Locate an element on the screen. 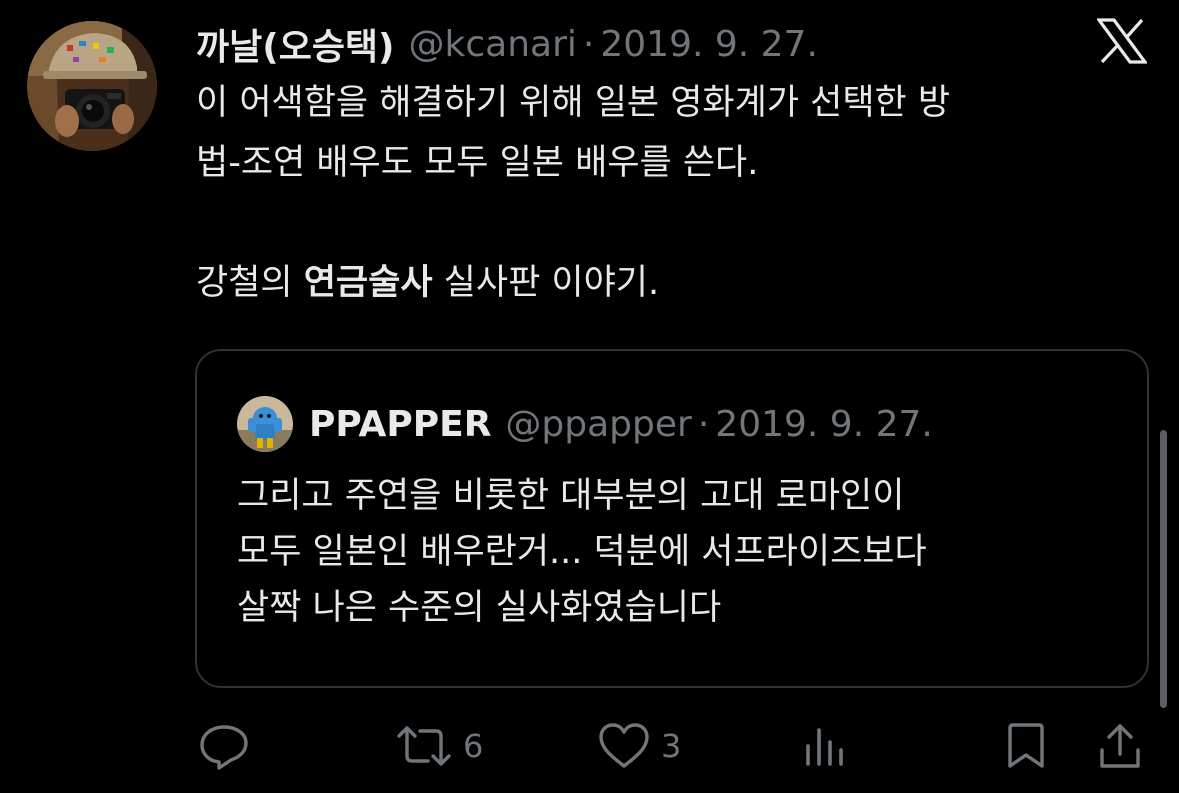 This screenshot has width=1179, height=793. reply-button is located at coordinates (224, 746).